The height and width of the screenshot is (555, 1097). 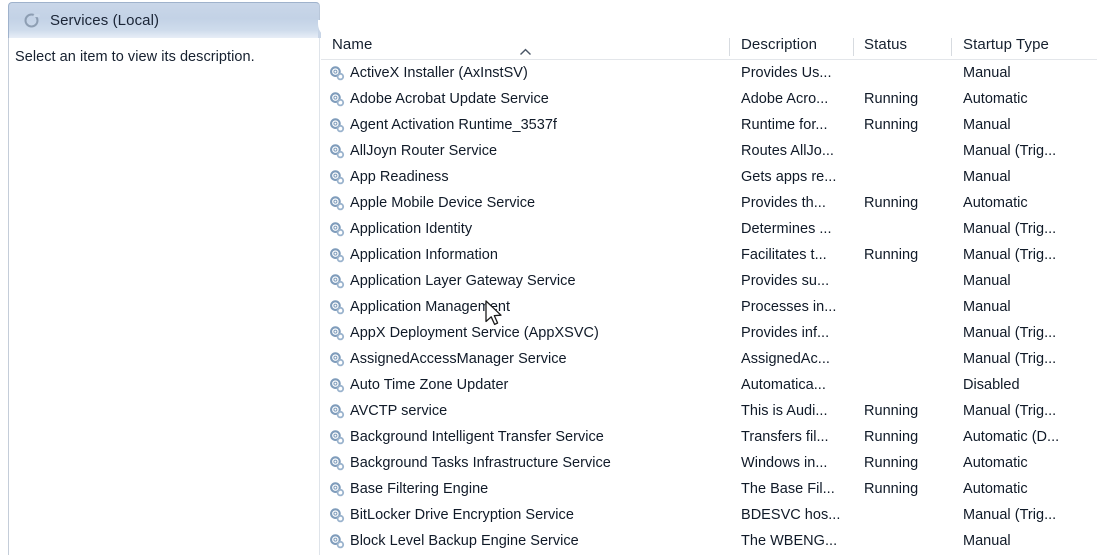 I want to click on service-row: App Readiness Gets apps re... Manual, so click(x=709, y=177).